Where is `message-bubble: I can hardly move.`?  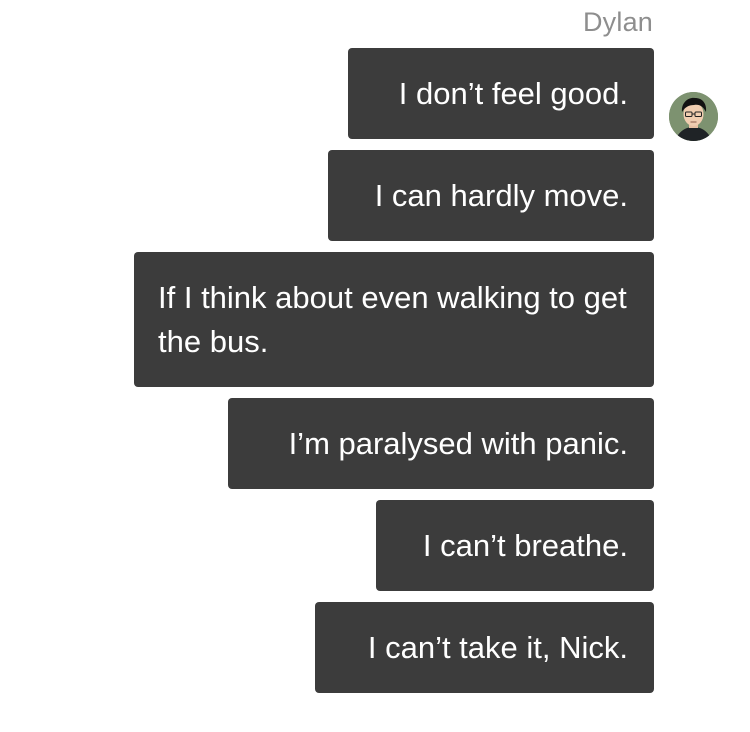 message-bubble: I can hardly move. is located at coordinates (491, 195).